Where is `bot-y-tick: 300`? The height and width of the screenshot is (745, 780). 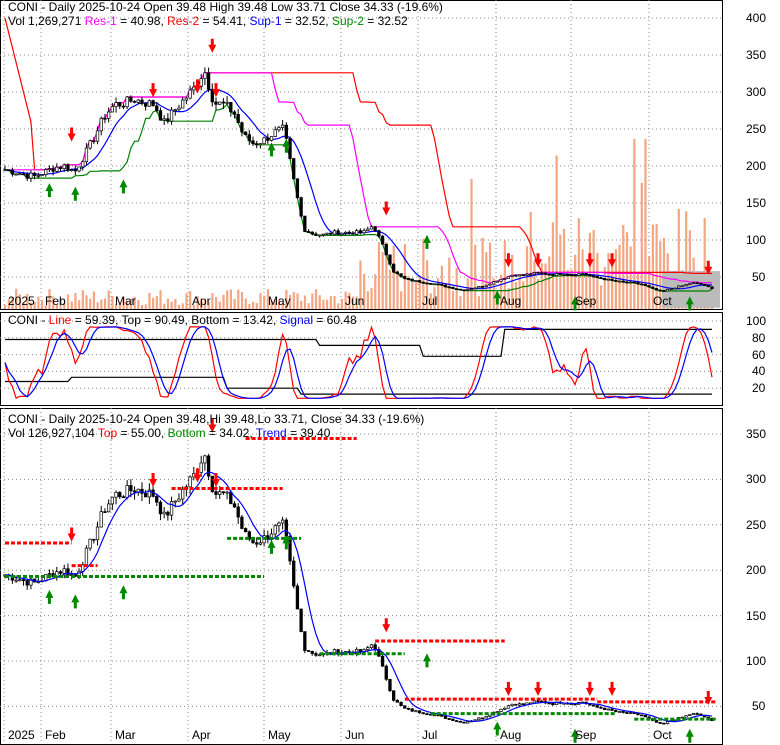 bot-y-tick: 300 is located at coordinates (756, 479).